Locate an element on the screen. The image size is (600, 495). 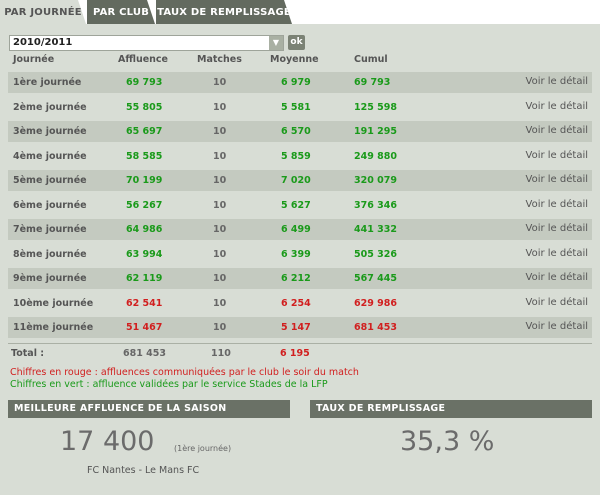
cell-moyenne: 5 147 is located at coordinates (296, 327).